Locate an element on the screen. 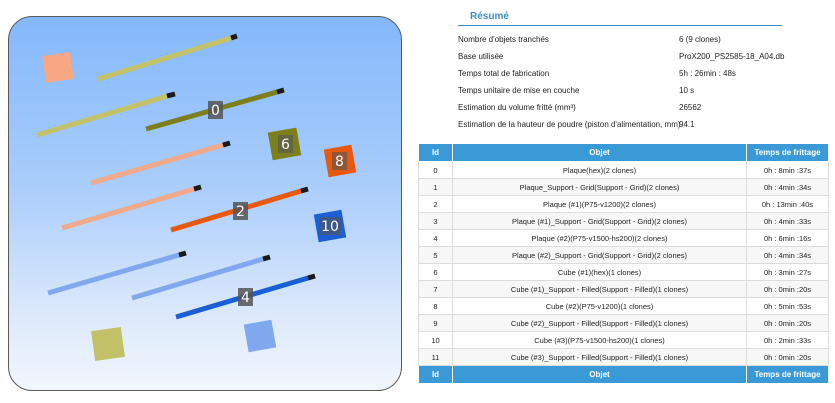 This screenshot has width=835, height=403. summary-label-total-time: Temps total de fabrication is located at coordinates (504, 73).